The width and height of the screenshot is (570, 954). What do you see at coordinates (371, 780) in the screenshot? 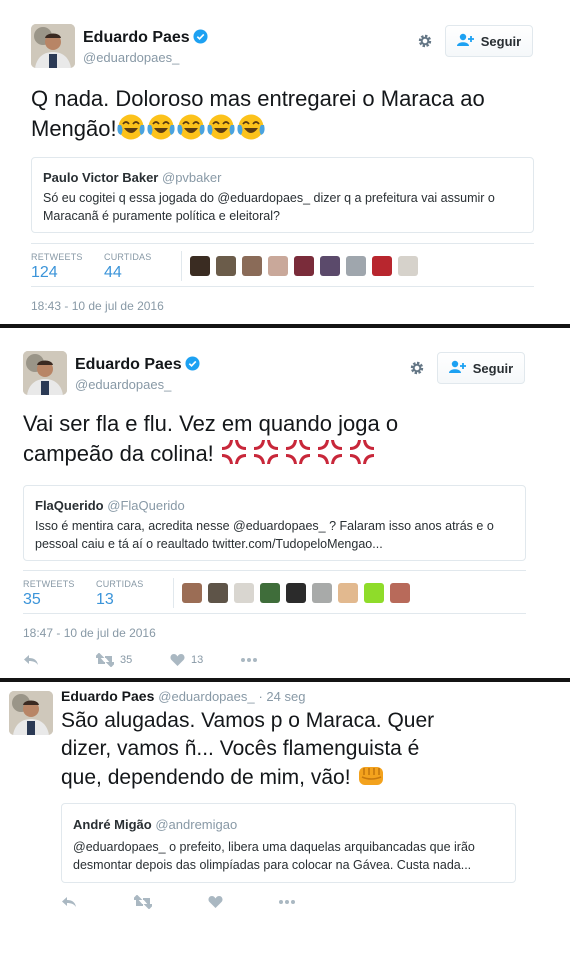
I see `fisted-hand-icon` at bounding box center [371, 780].